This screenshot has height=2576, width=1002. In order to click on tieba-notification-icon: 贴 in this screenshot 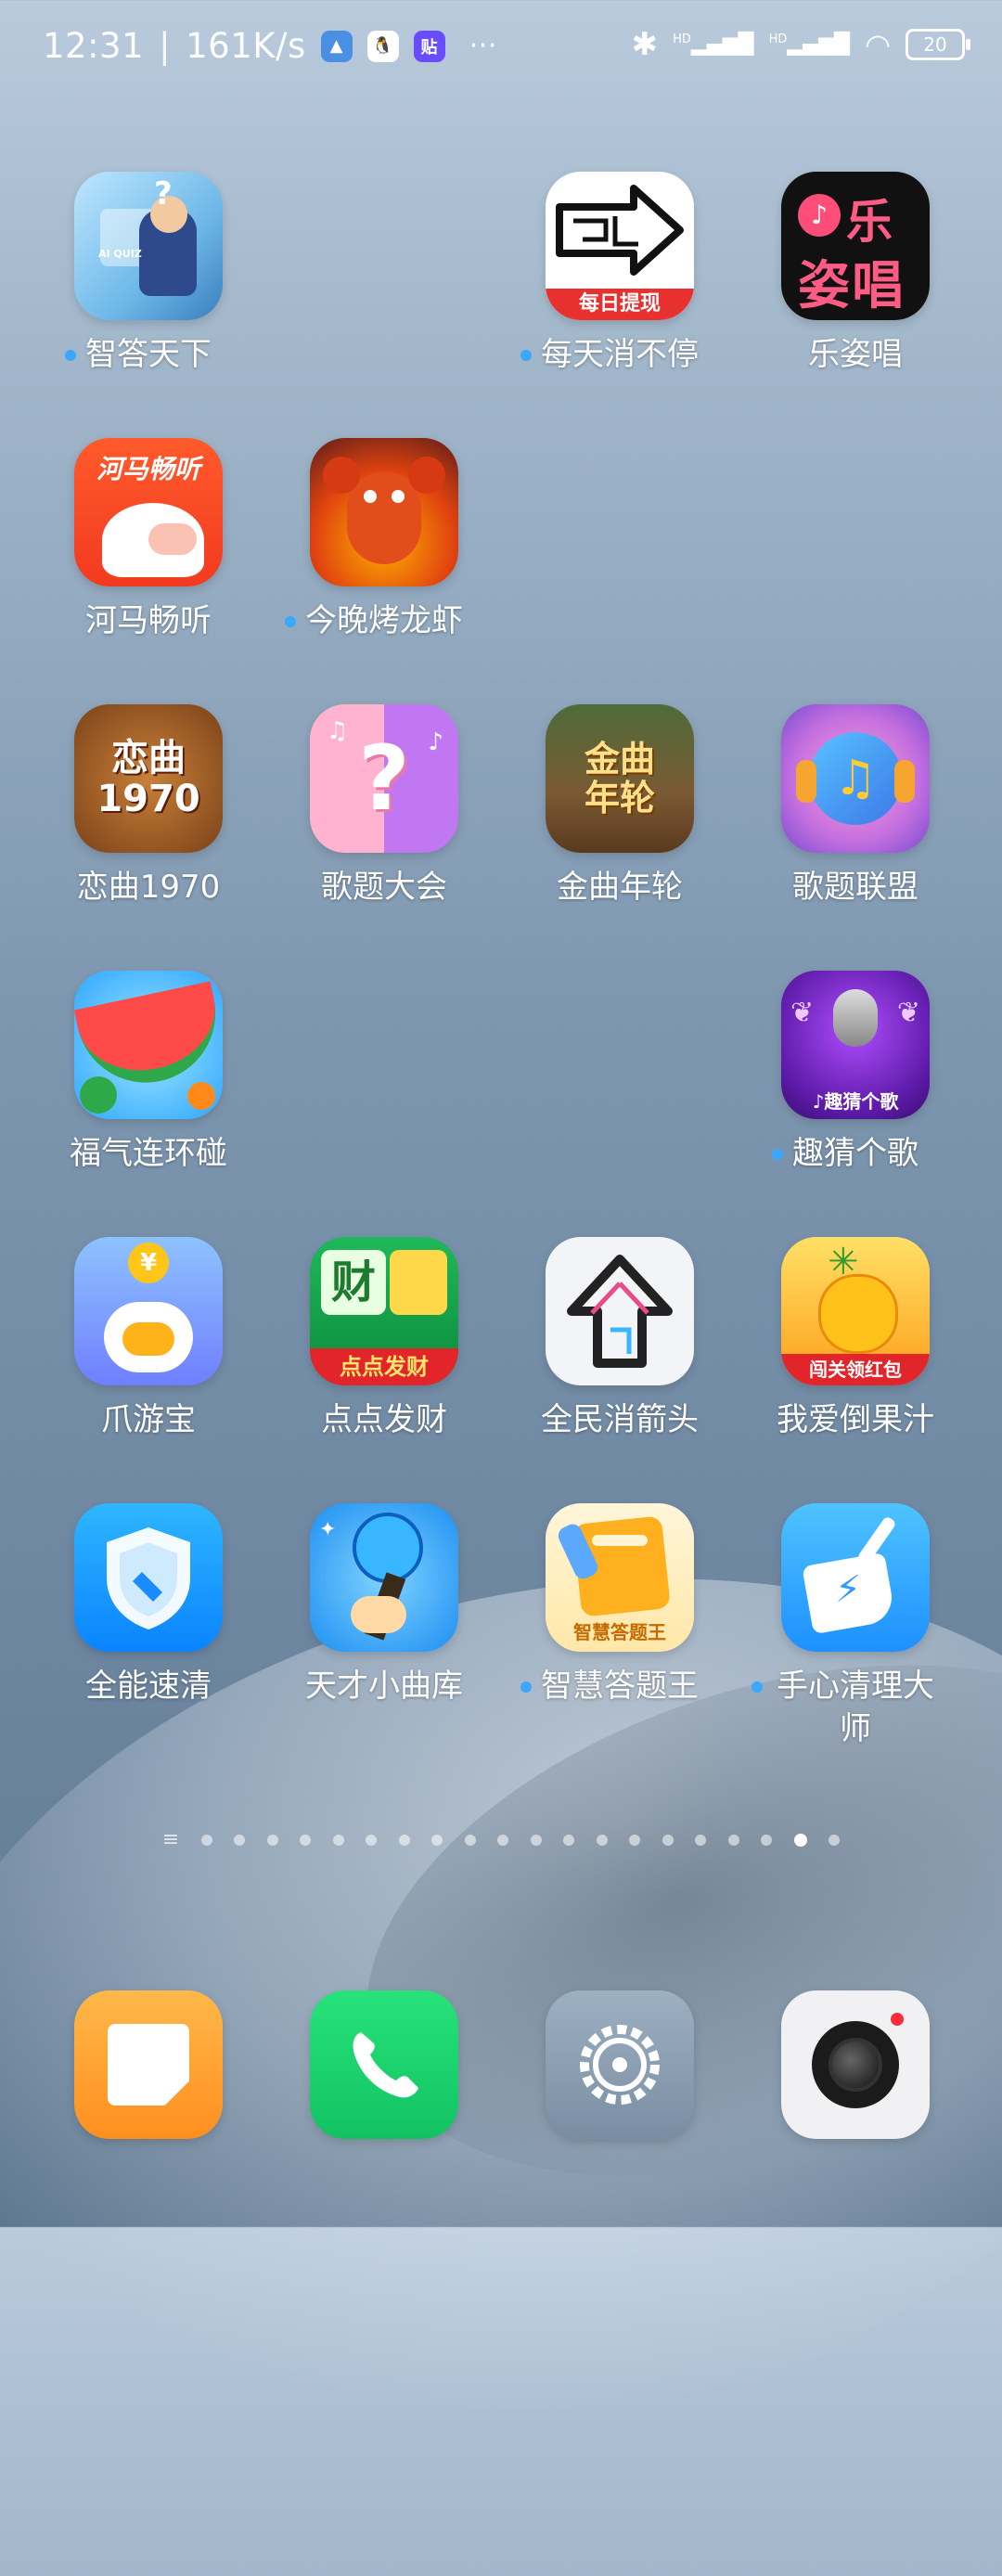, I will do `click(429, 46)`.